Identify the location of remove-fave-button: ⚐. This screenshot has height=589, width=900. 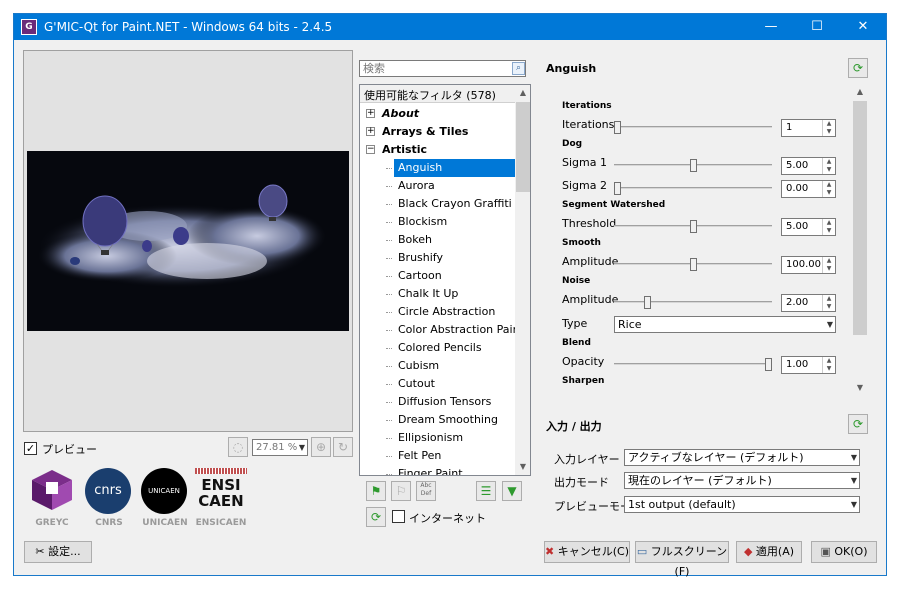
(401, 491).